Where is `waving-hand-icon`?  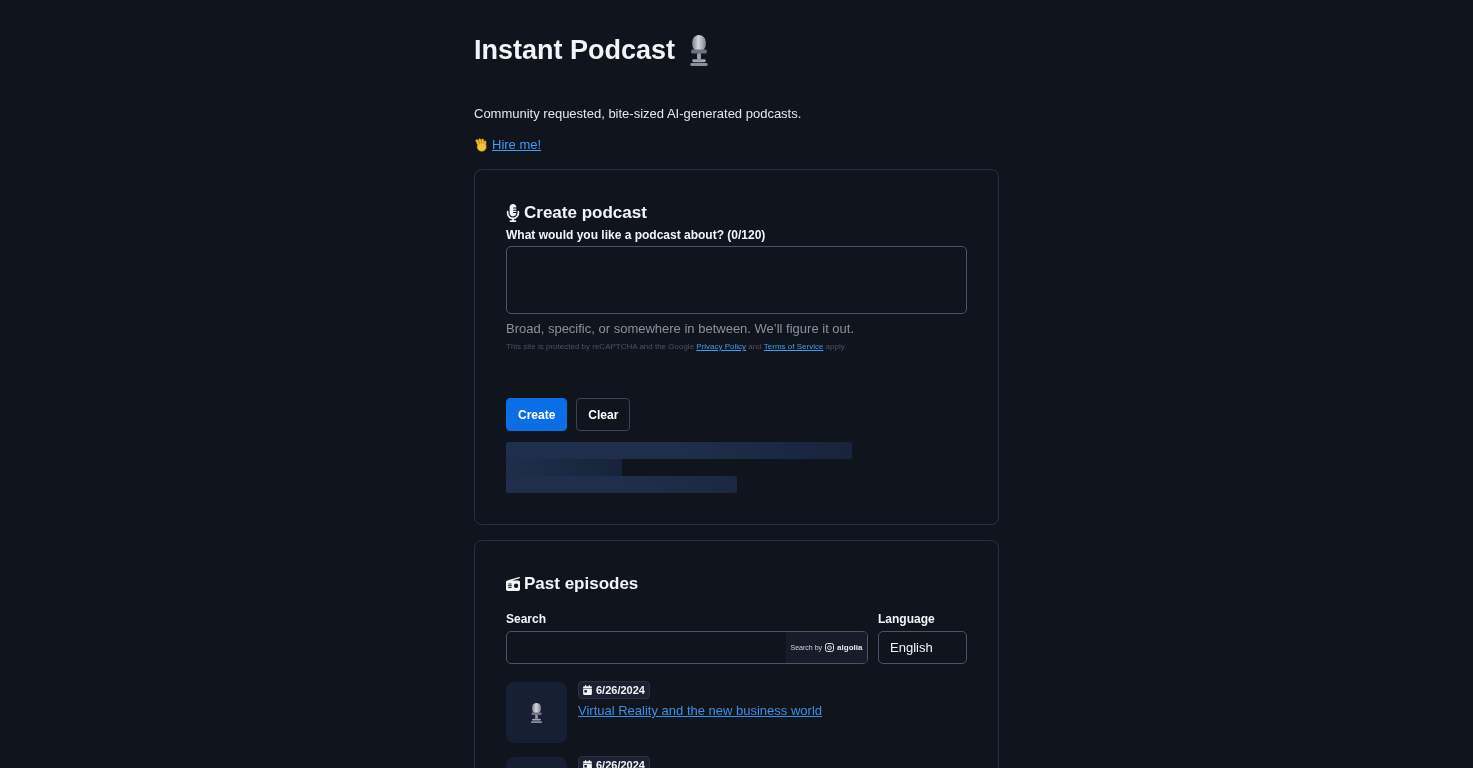
waving-hand-icon is located at coordinates (481, 145).